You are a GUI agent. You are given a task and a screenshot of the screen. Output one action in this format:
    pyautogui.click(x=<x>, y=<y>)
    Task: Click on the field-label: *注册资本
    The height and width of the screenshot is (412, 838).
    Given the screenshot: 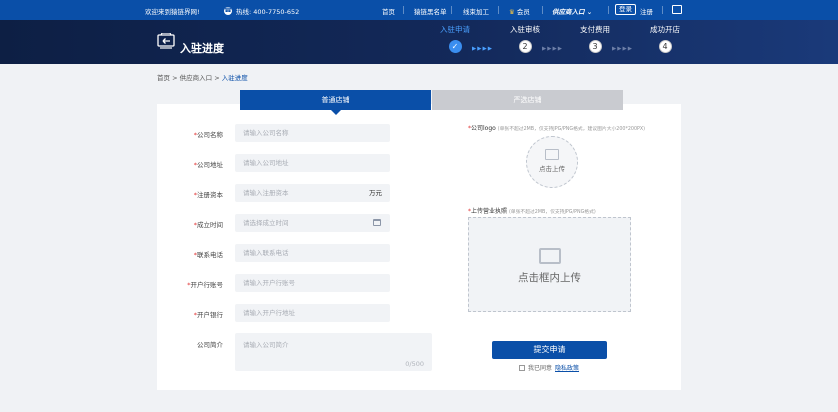 What is the action you would take?
    pyautogui.click(x=205, y=194)
    